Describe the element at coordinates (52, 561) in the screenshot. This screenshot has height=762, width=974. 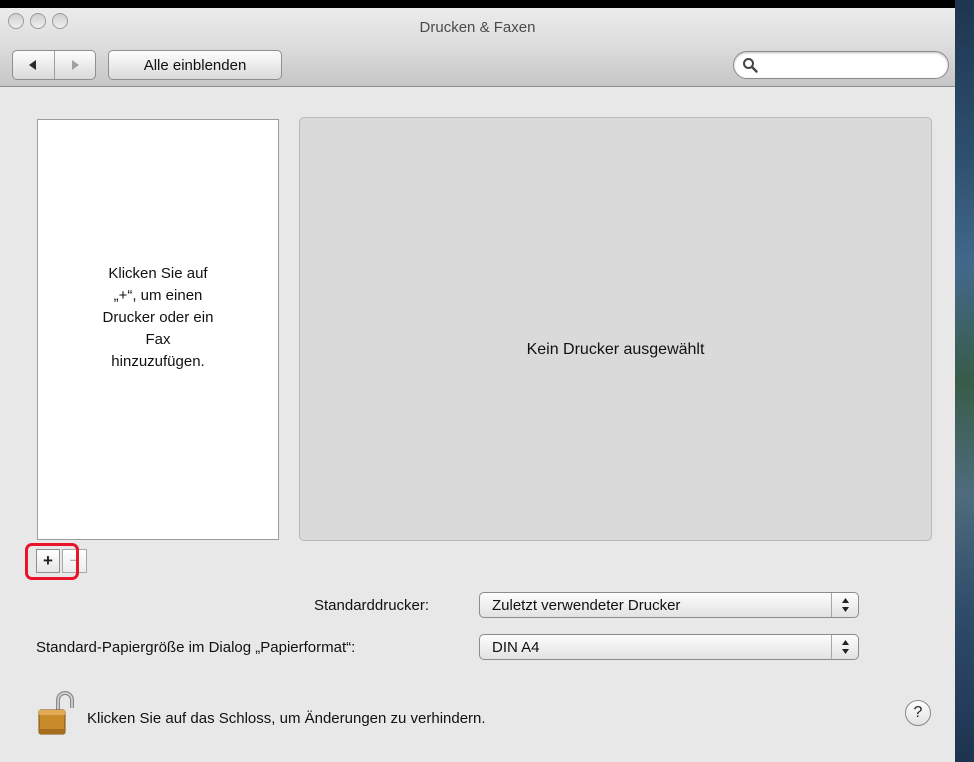
I see `add-button-highlight` at that location.